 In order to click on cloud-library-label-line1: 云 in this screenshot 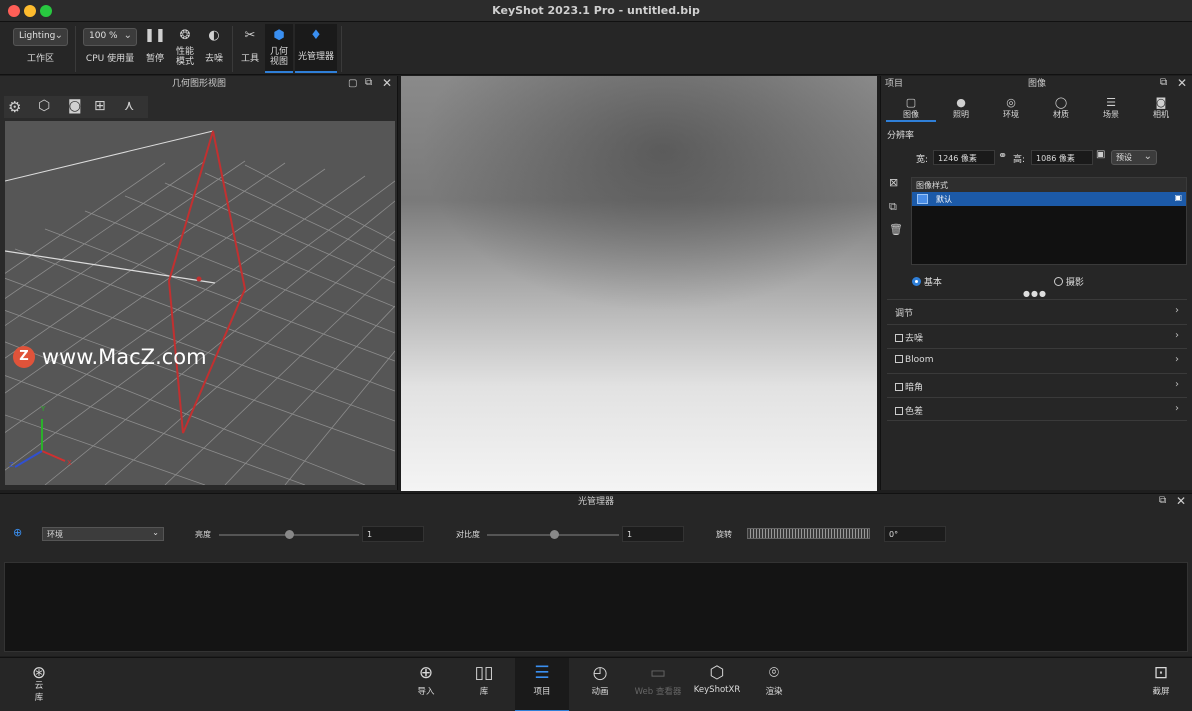, I will do `click(39, 686)`.